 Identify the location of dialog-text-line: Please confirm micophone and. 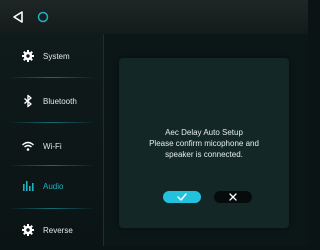
(204, 143).